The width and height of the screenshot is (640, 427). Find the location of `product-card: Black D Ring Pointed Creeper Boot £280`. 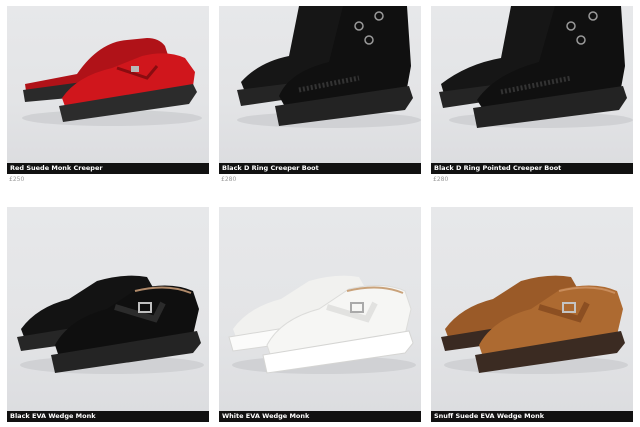

product-card: Black D Ring Pointed Creeper Boot £280 is located at coordinates (532, 96).